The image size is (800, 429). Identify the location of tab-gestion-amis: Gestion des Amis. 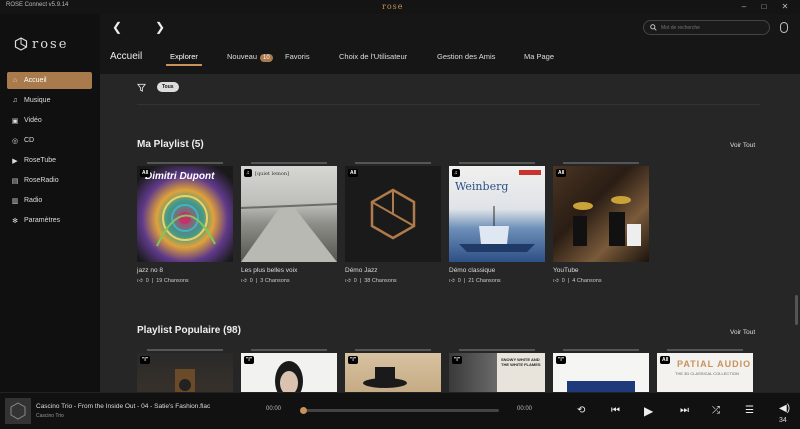
(466, 56).